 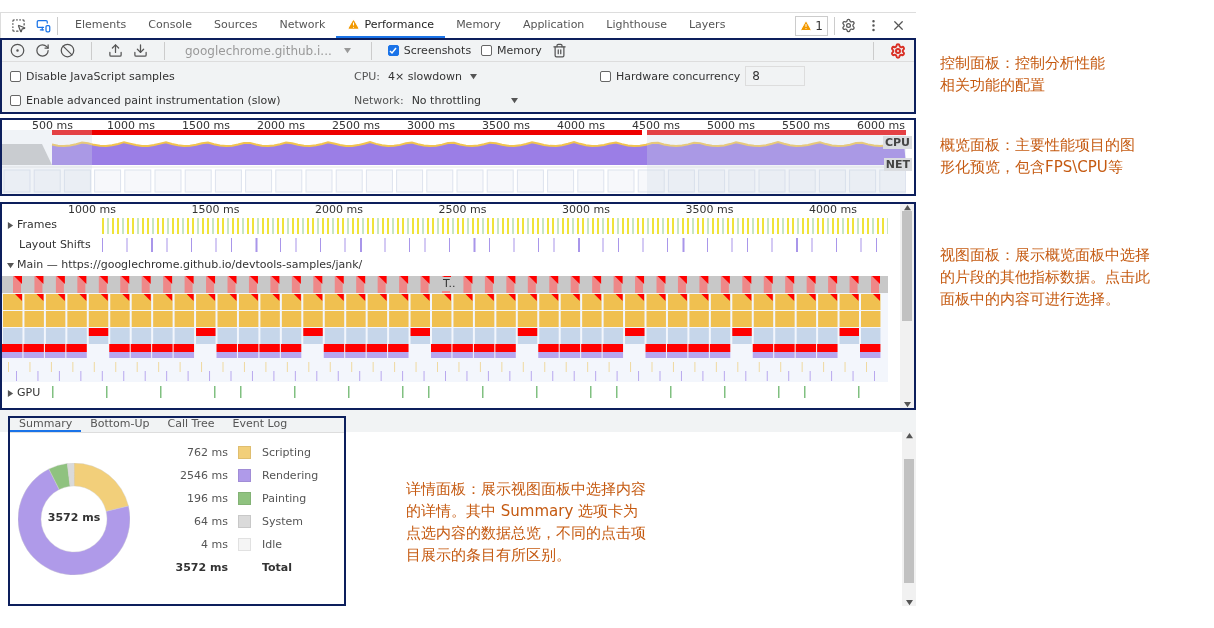 I want to click on details-tab: Event Log, so click(x=260, y=425).